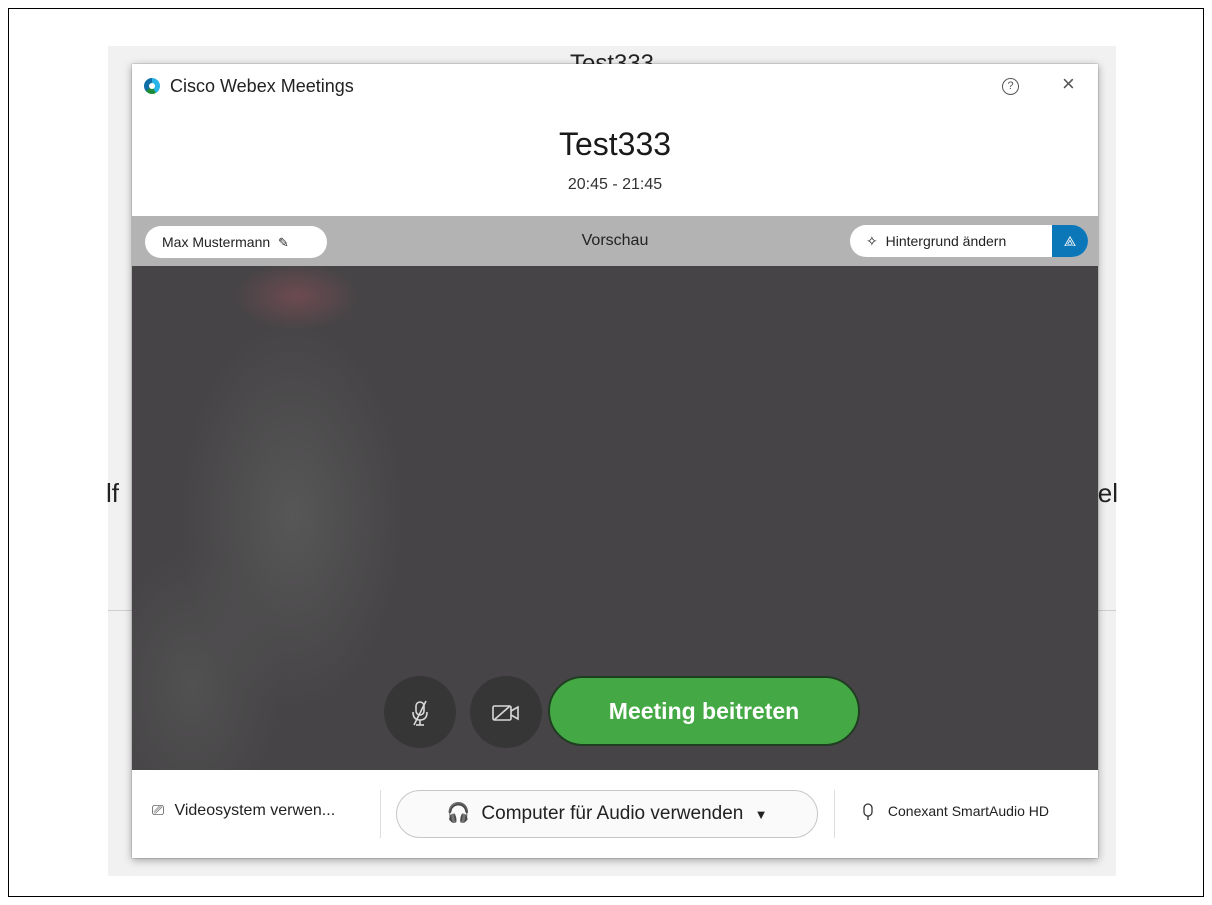 Image resolution: width=1212 pixels, height=905 pixels. What do you see at coordinates (615, 86) in the screenshot?
I see `dialog-titlebar: Cisco Webex Meetings ? ×` at bounding box center [615, 86].